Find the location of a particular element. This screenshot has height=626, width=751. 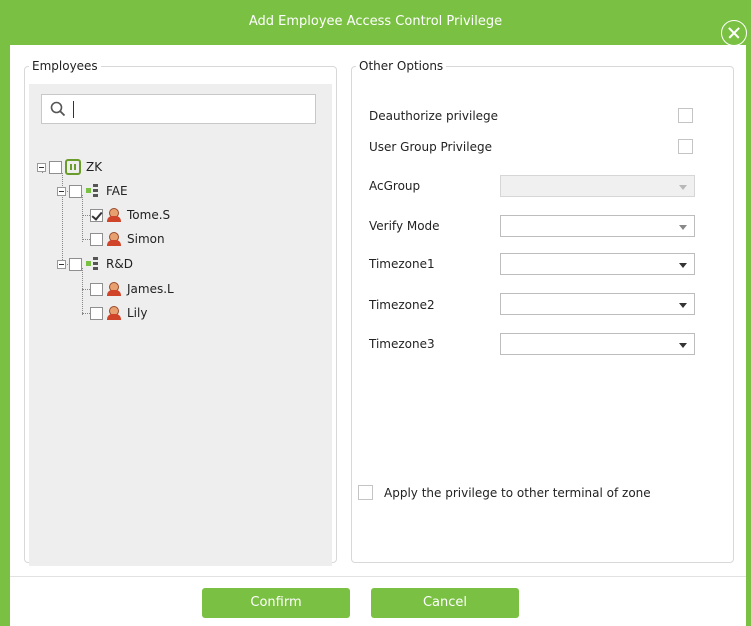

tree-node-james-l: James.L is located at coordinates (132, 289).